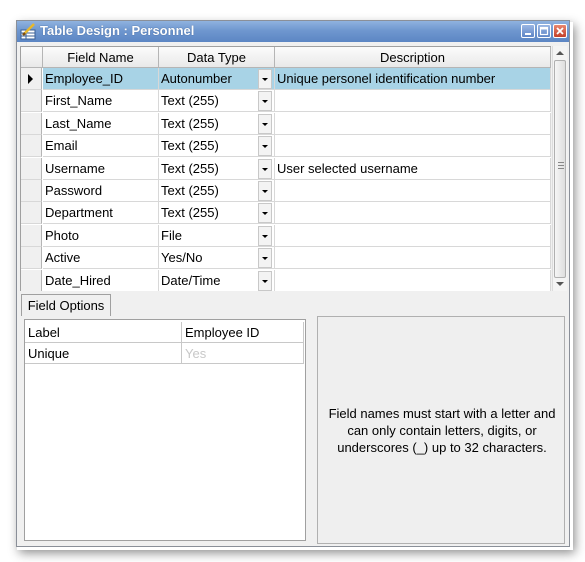 This screenshot has height=562, width=585. I want to click on description-cell: Unique personel identification number, so click(413, 79).